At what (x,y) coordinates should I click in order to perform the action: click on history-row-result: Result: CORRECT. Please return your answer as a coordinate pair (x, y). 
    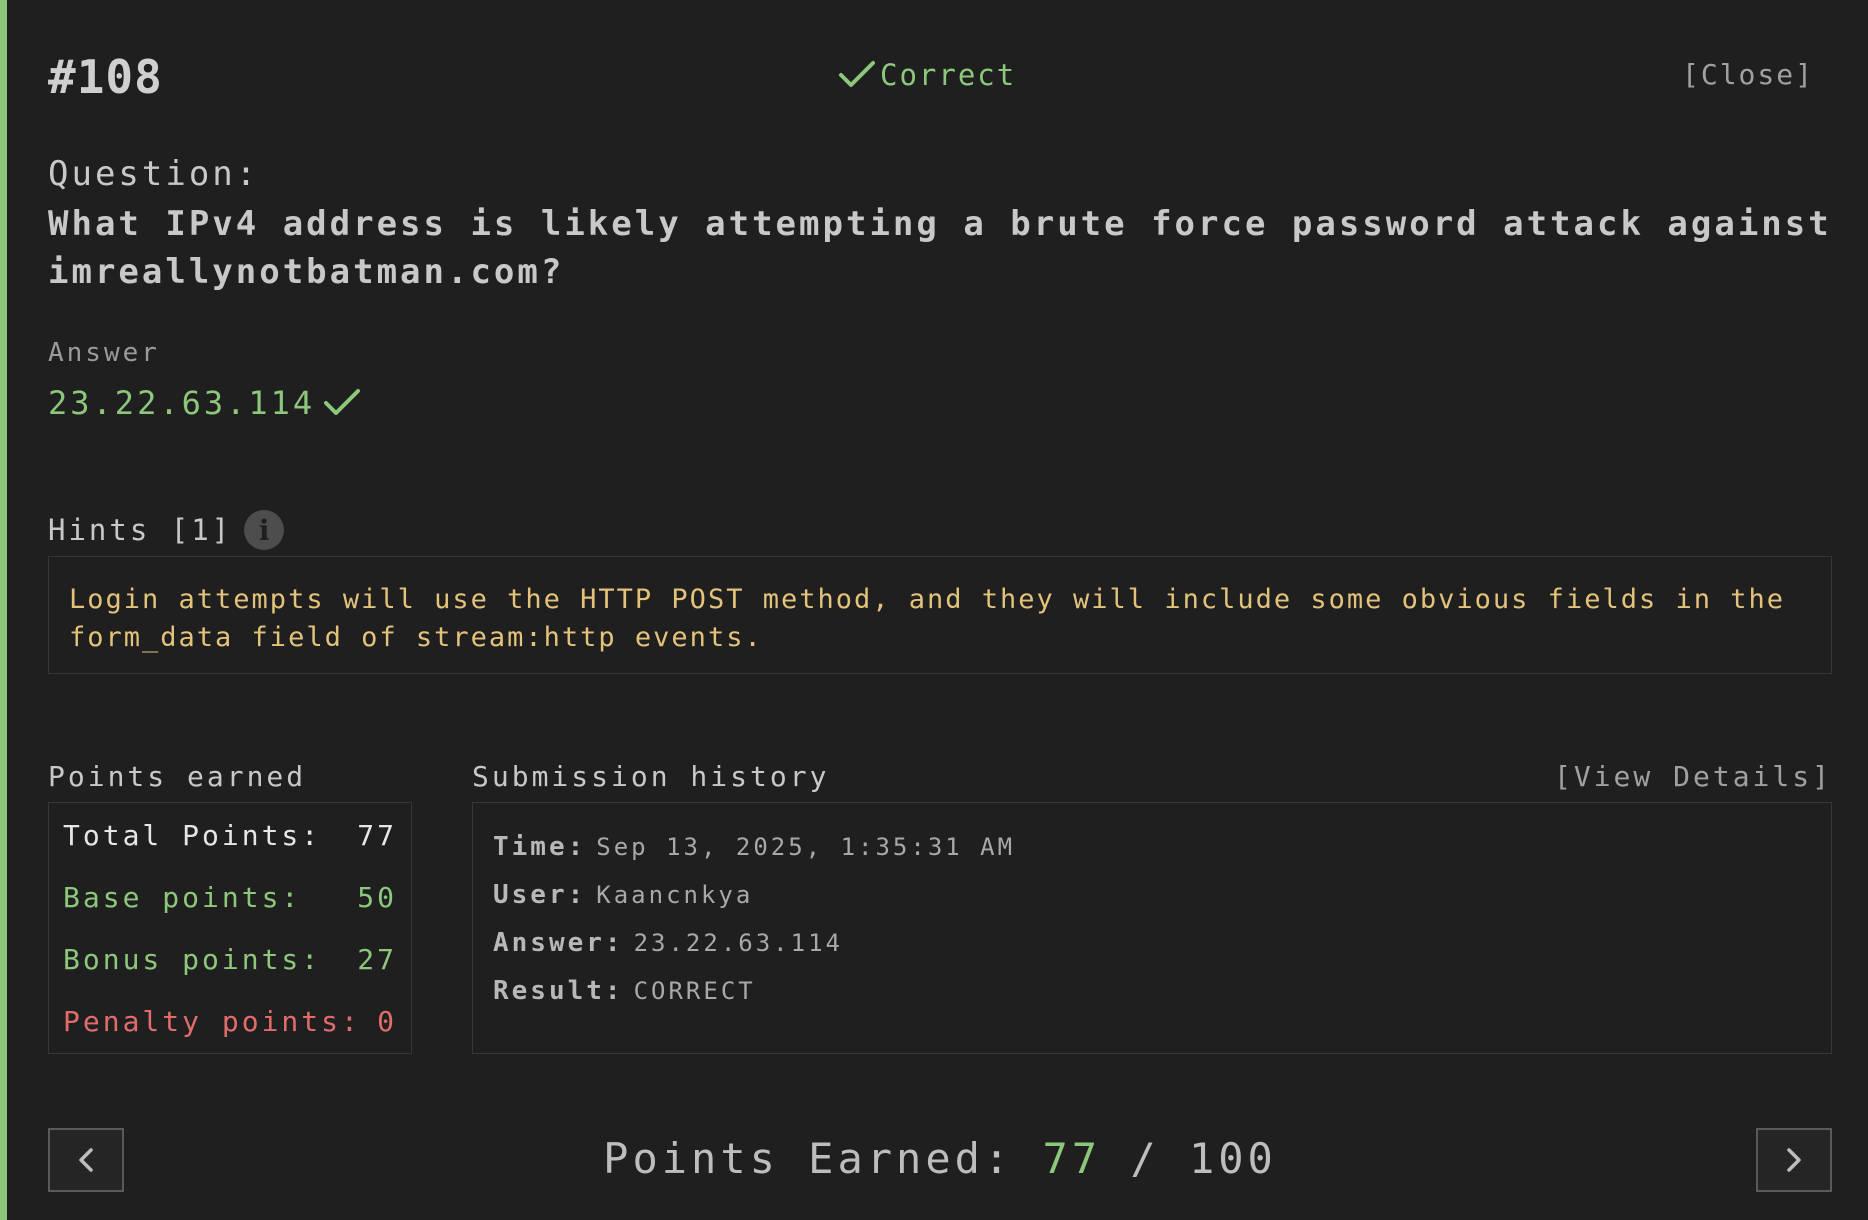
    Looking at the image, I should click on (1152, 991).